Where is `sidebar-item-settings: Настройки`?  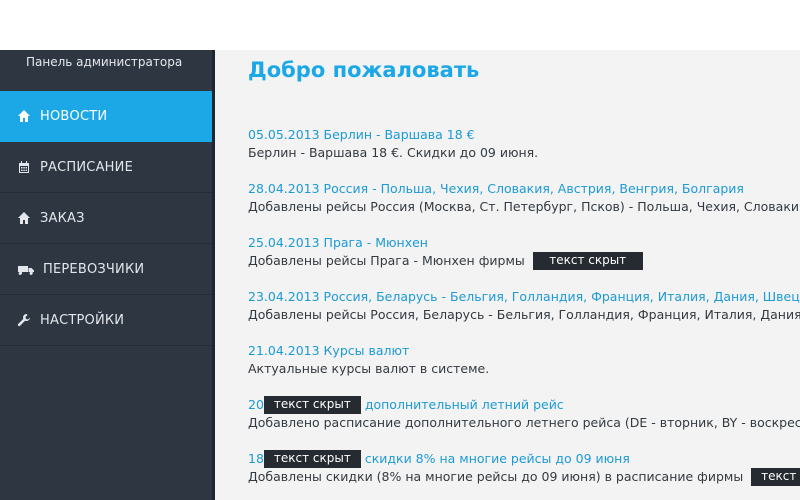
sidebar-item-settings: Настройки is located at coordinates (106, 320).